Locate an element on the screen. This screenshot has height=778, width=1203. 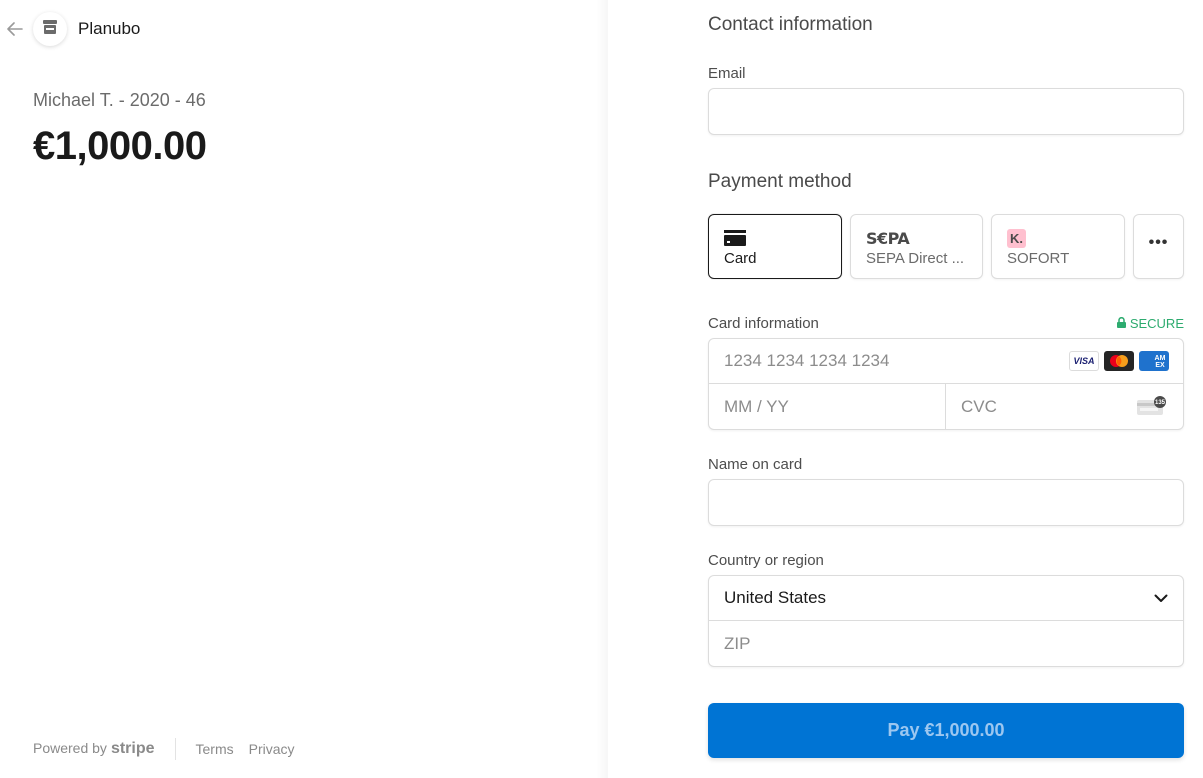
card-info-label: Card information is located at coordinates (763, 323).